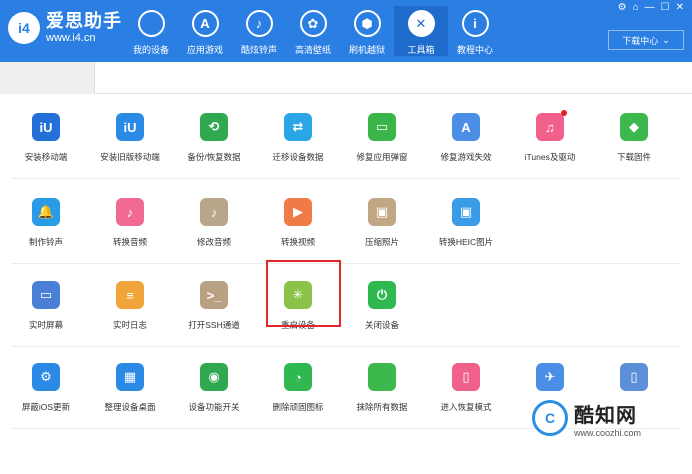 The image size is (692, 474). Describe the element at coordinates (46, 157) in the screenshot. I see `tool-label: 安装移动端` at that location.